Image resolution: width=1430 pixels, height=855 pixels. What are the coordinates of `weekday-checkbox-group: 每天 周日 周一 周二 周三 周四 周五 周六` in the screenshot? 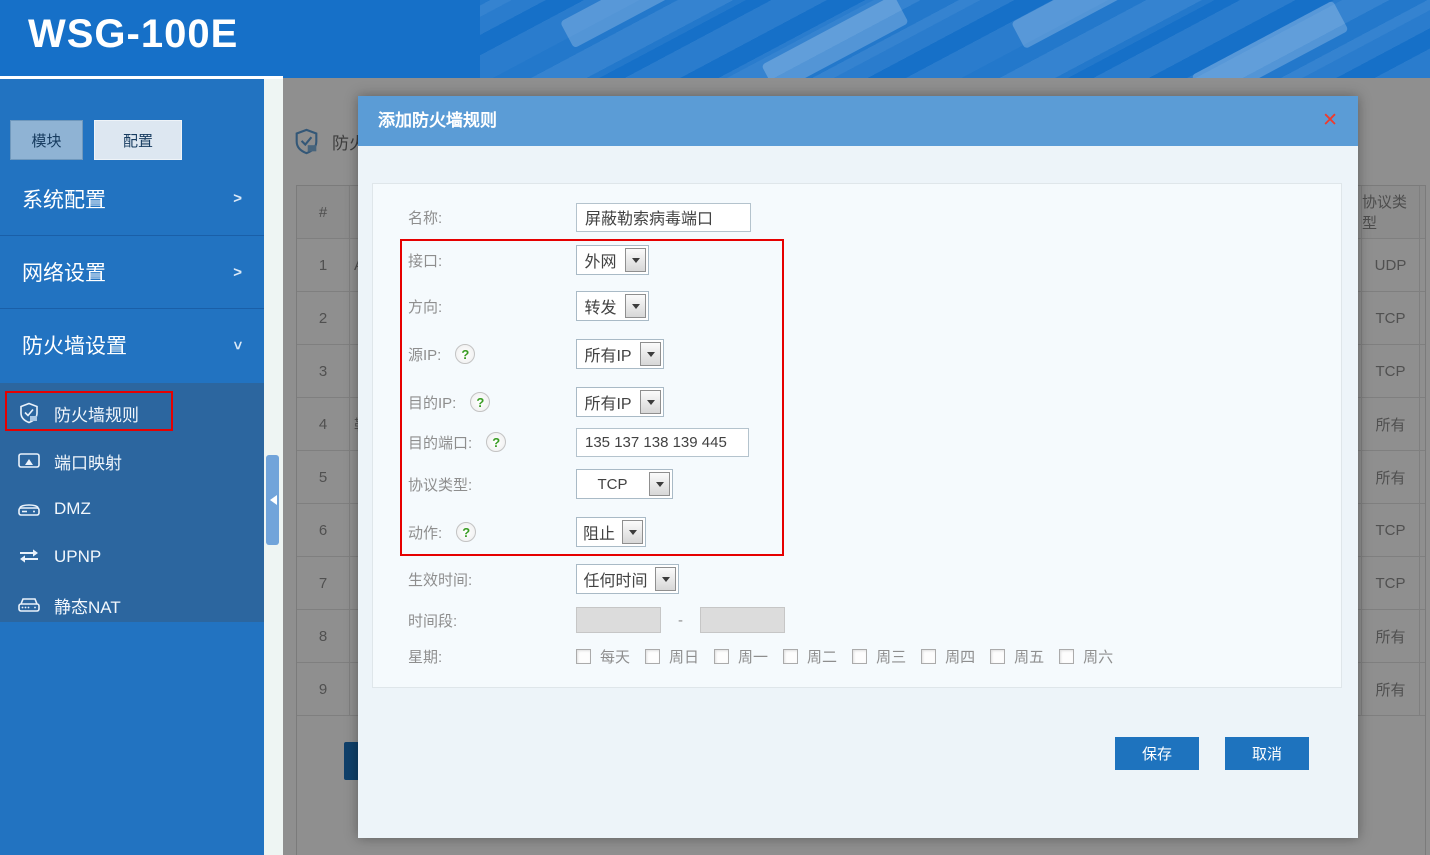 It's located at (844, 656).